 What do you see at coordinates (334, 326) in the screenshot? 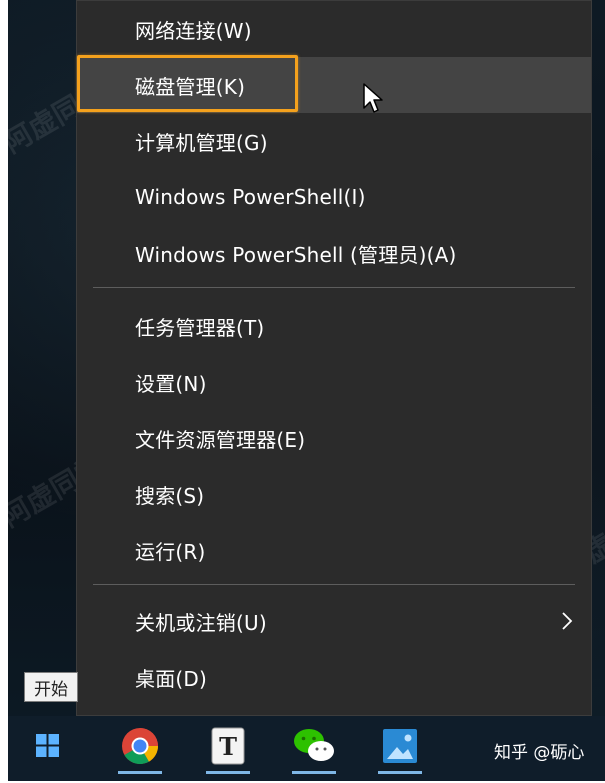
I see `menu-item-task-manager: 任务管理器(T)` at bounding box center [334, 326].